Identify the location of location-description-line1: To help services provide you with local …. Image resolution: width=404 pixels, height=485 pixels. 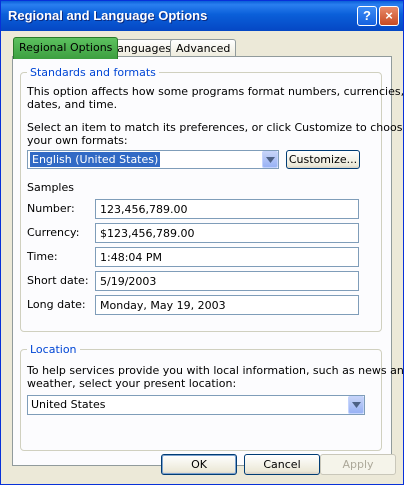
(215, 370).